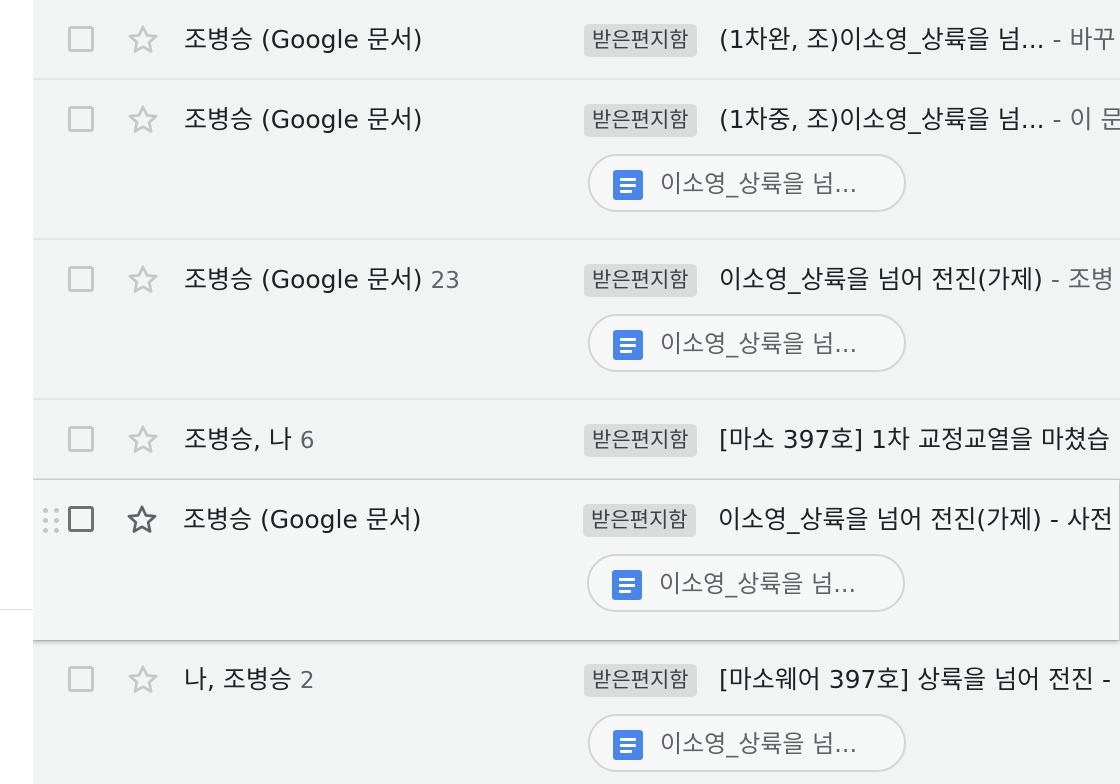  Describe the element at coordinates (307, 441) in the screenshot. I see `thread-count: 6` at that location.